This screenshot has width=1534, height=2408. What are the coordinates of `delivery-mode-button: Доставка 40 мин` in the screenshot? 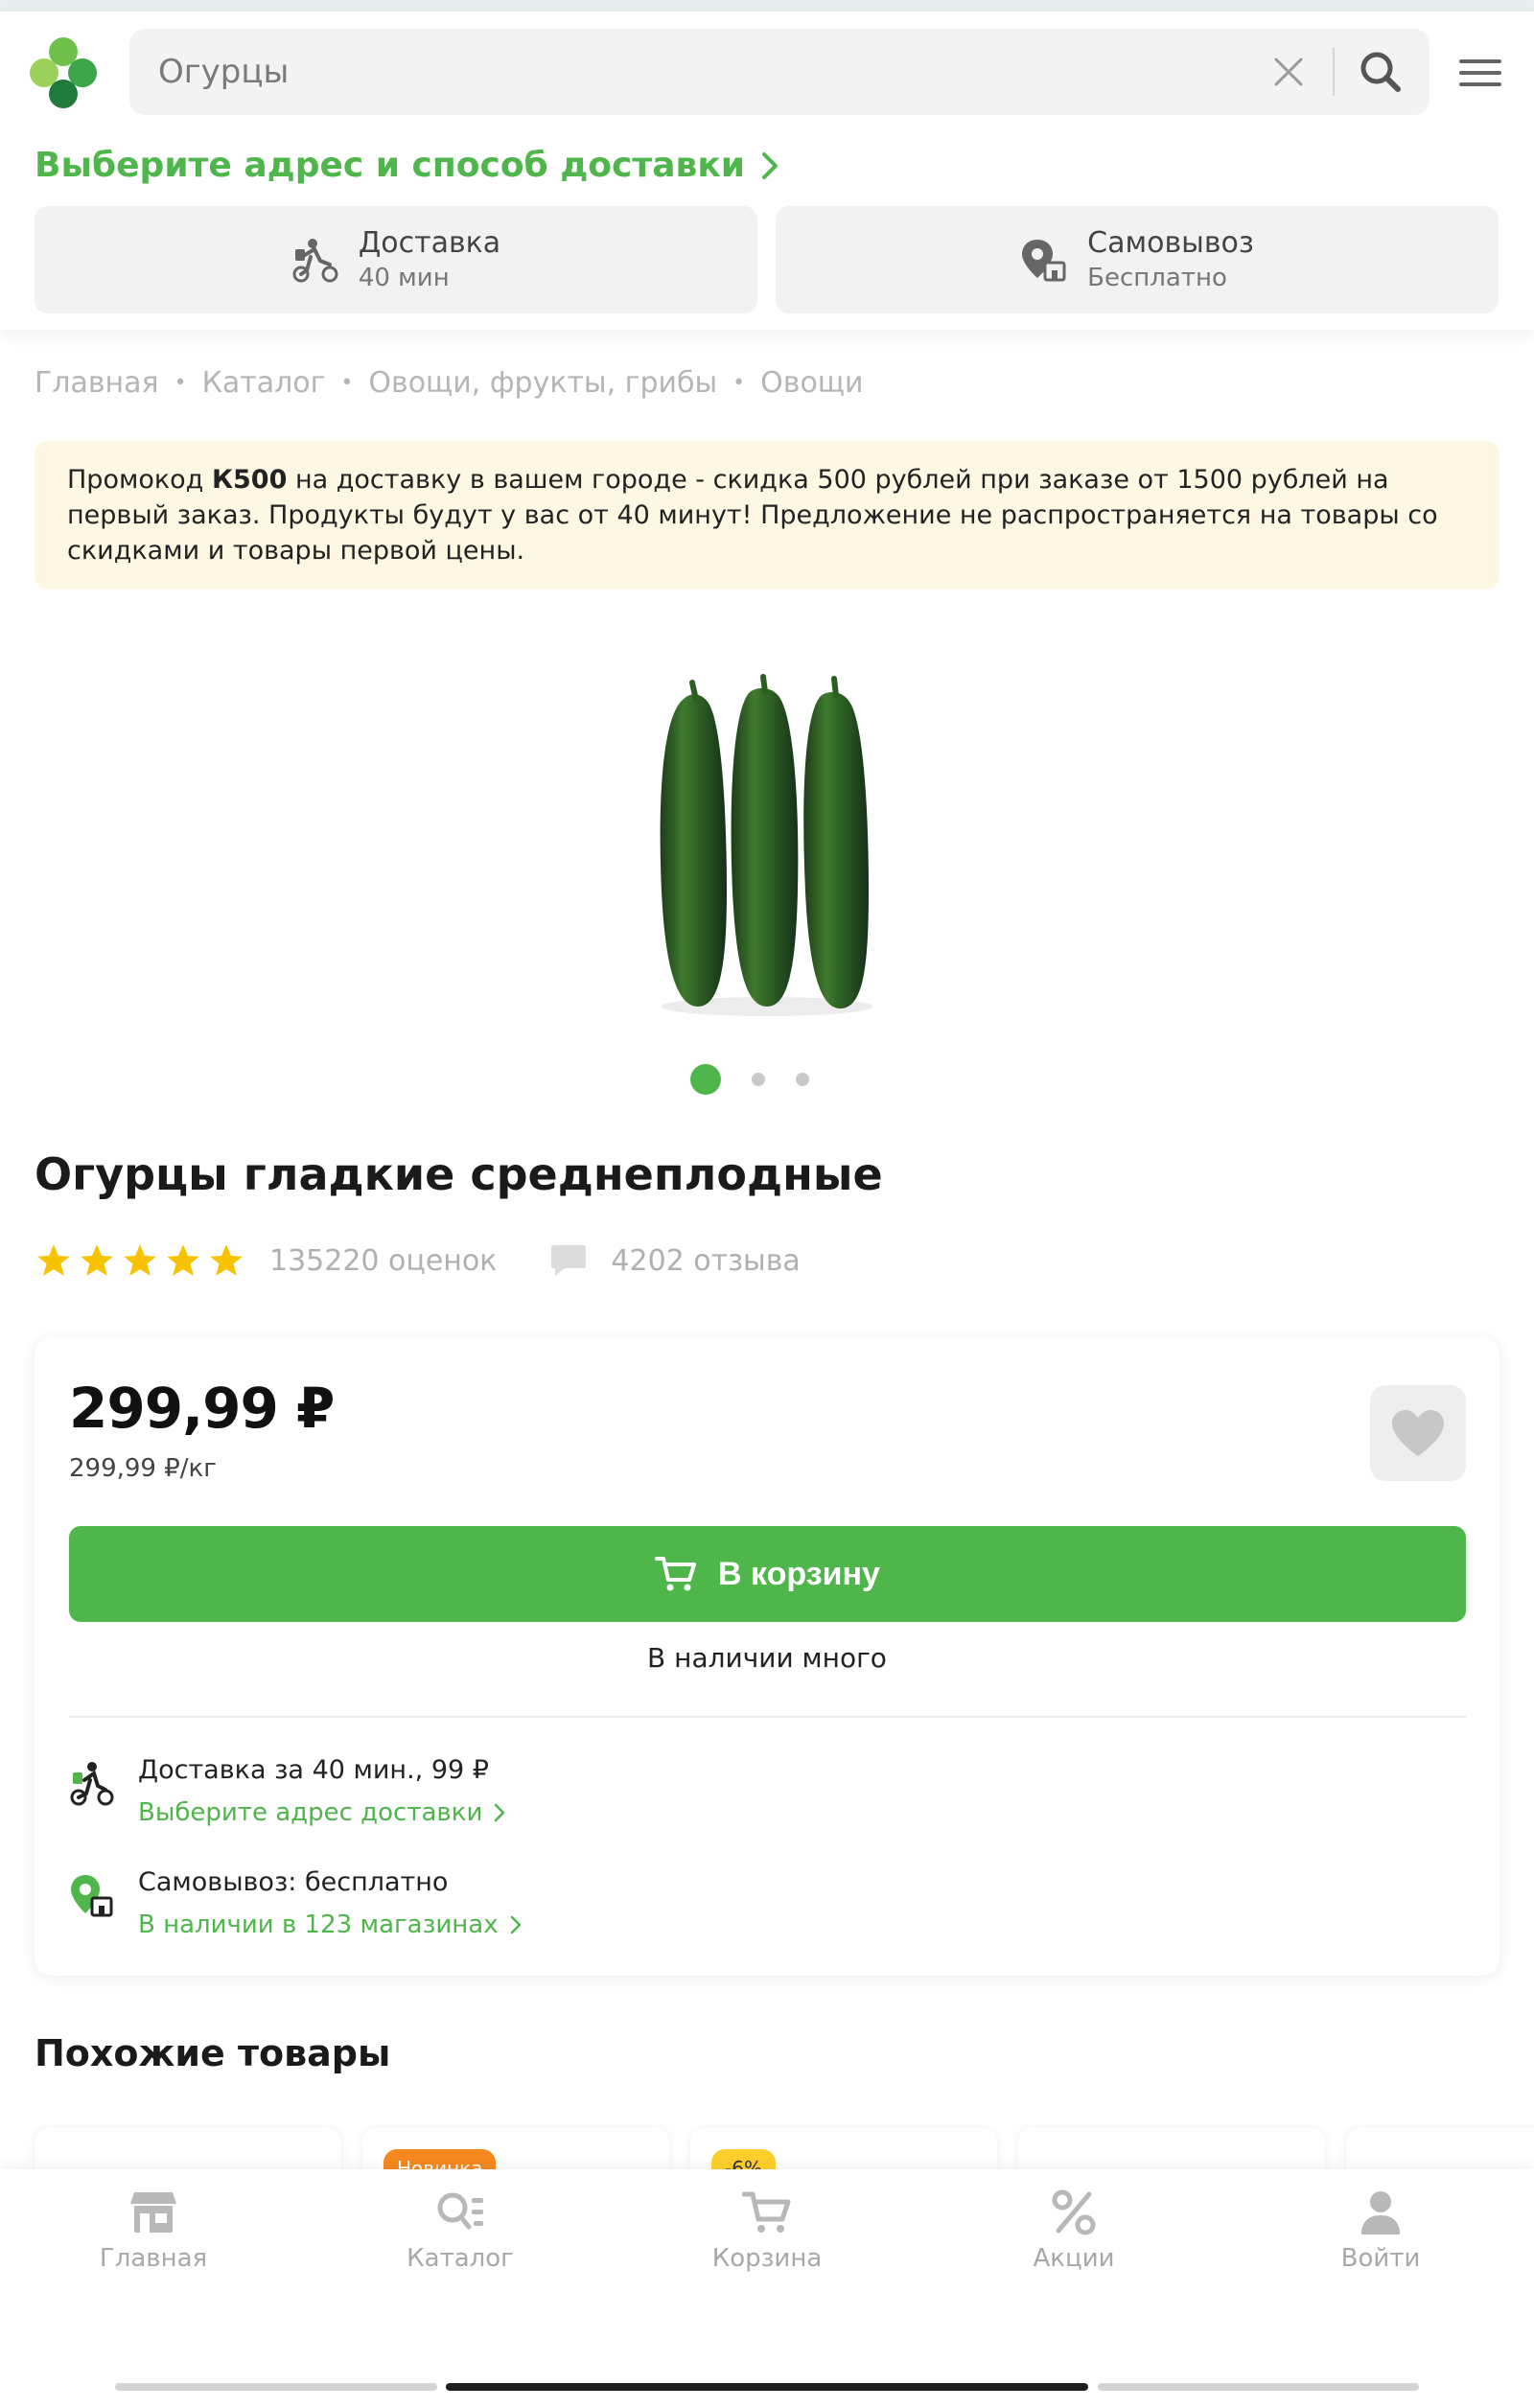 It's located at (396, 259).